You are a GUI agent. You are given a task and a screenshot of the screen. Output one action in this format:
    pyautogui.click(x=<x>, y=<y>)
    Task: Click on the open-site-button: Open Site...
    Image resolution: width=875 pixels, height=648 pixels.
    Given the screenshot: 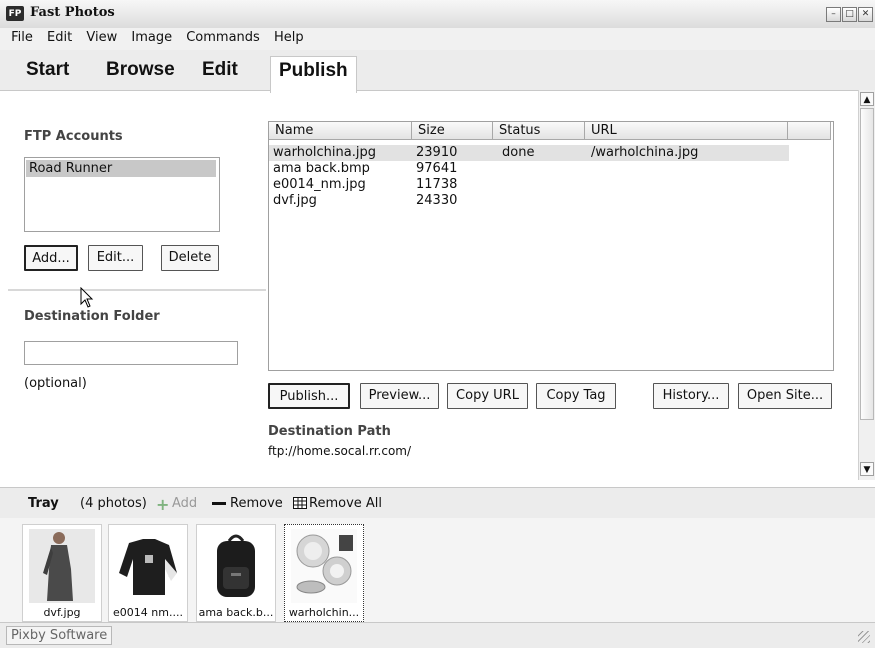 What is the action you would take?
    pyautogui.click(x=785, y=396)
    